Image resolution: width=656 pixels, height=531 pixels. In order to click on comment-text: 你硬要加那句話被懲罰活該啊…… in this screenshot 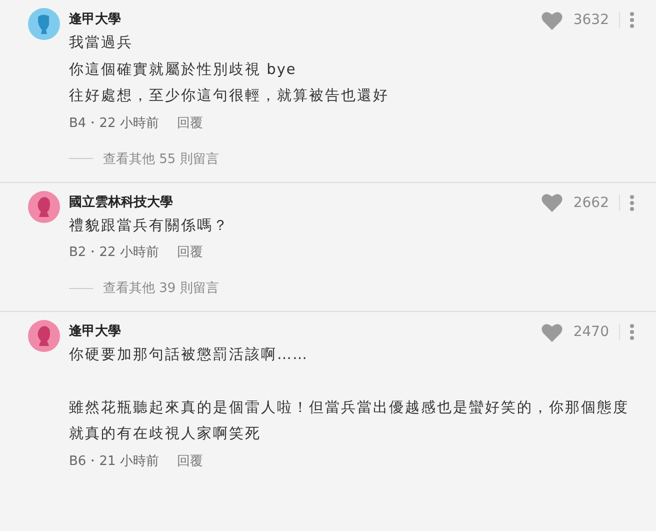, I will do `click(189, 355)`.